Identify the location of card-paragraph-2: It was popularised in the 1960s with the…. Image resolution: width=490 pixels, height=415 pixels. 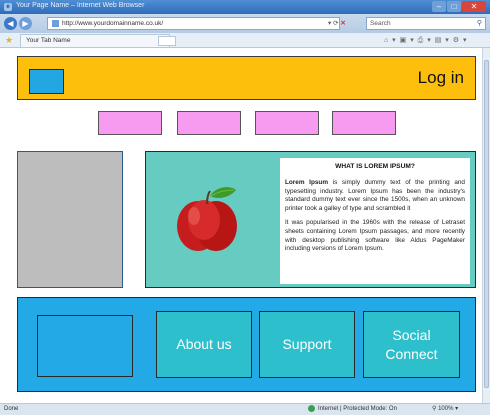
(375, 236).